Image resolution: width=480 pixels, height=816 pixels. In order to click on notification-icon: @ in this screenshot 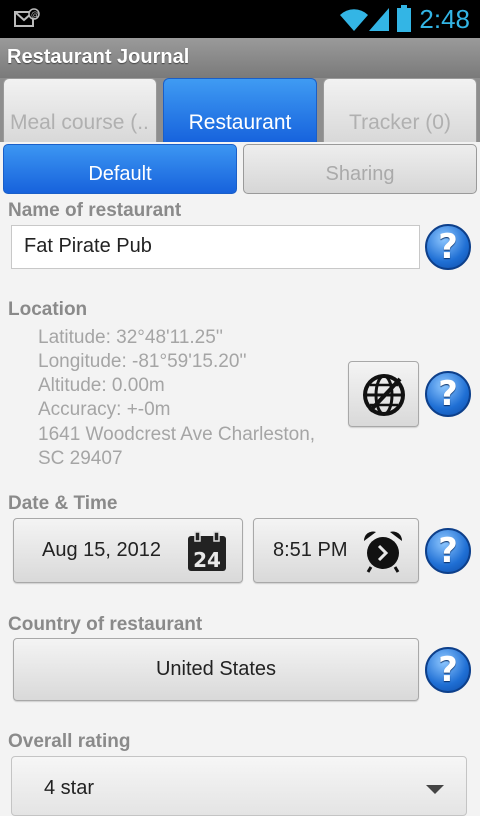, I will do `click(27, 21)`.